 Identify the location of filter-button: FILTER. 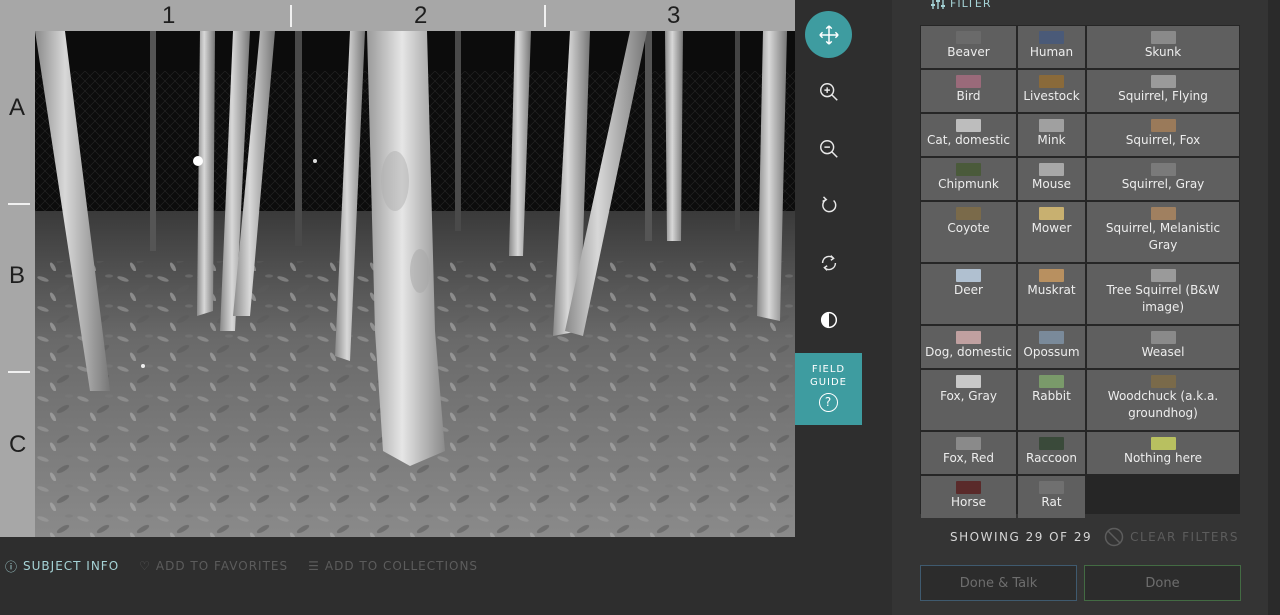
(961, 5).